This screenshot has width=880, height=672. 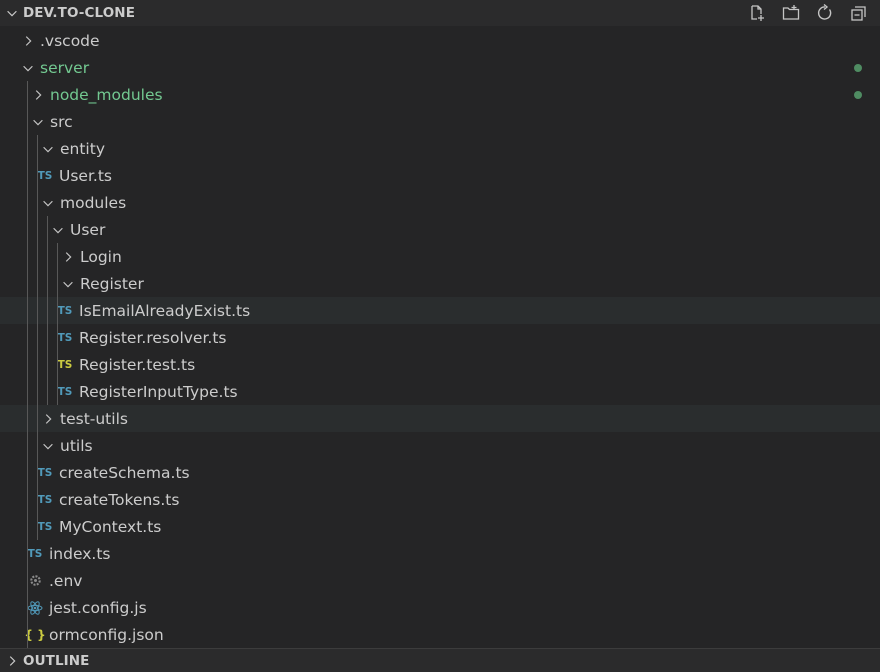 I want to click on tree-item-label: Login, so click(x=101, y=256).